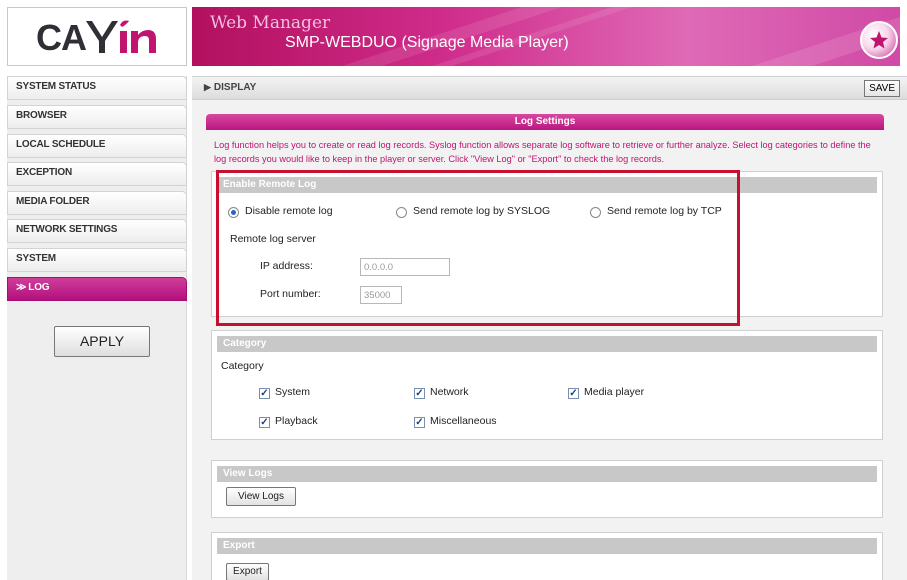  I want to click on export-panel: Export Export, so click(547, 556).